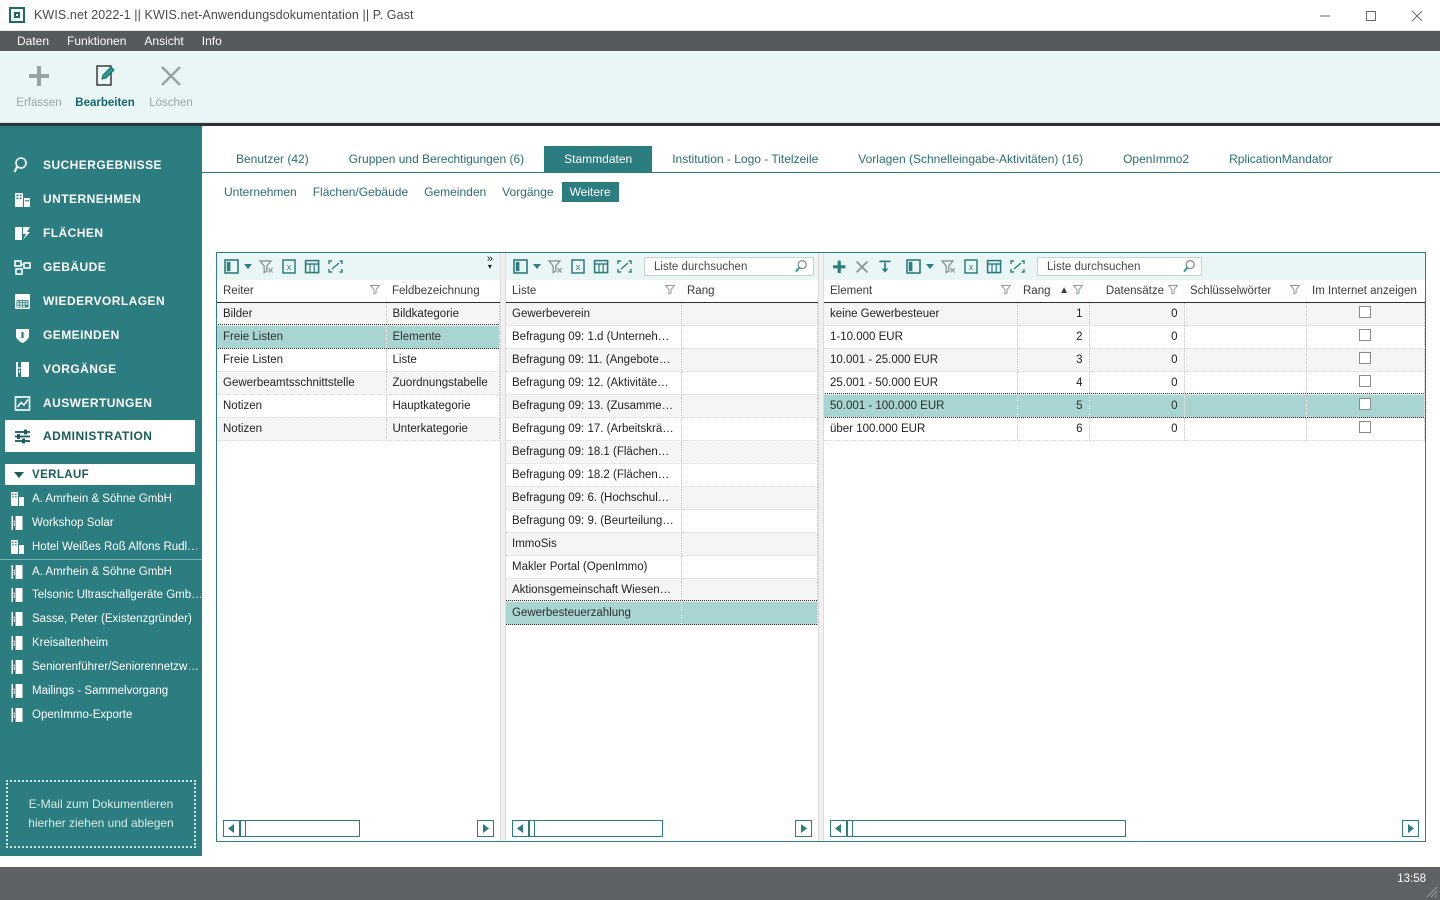 The image size is (1440, 900). Describe the element at coordinates (212, 41) in the screenshot. I see `menu-item-info: Info` at that location.